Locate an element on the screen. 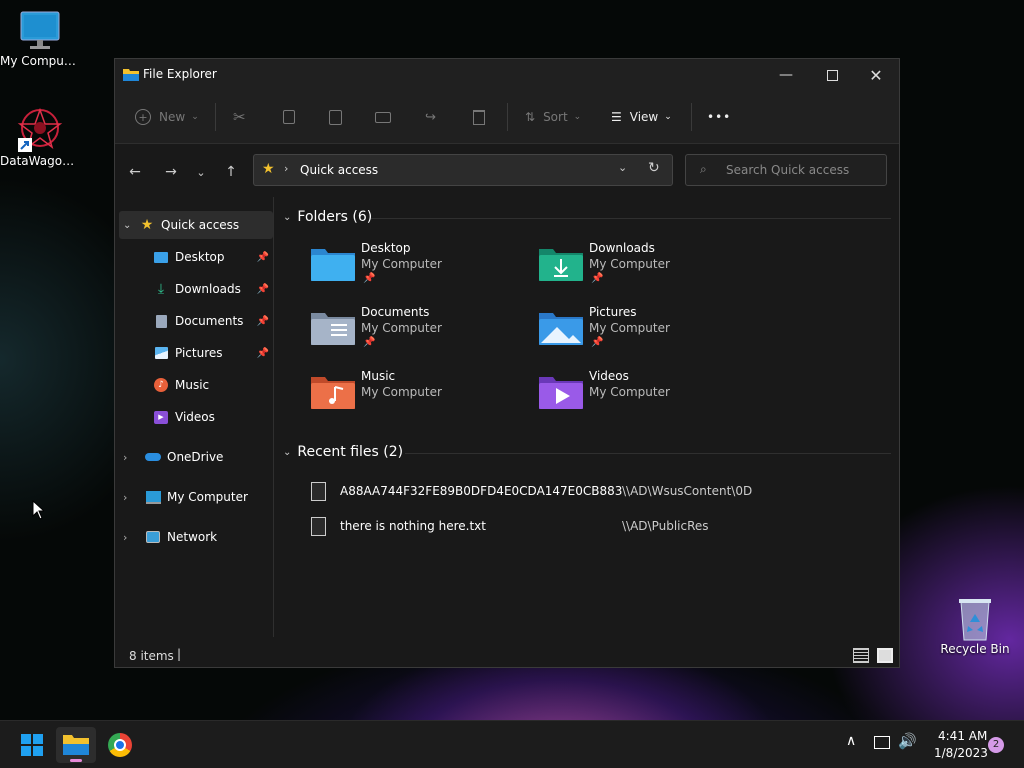  more-icon: ••• is located at coordinates (719, 117).